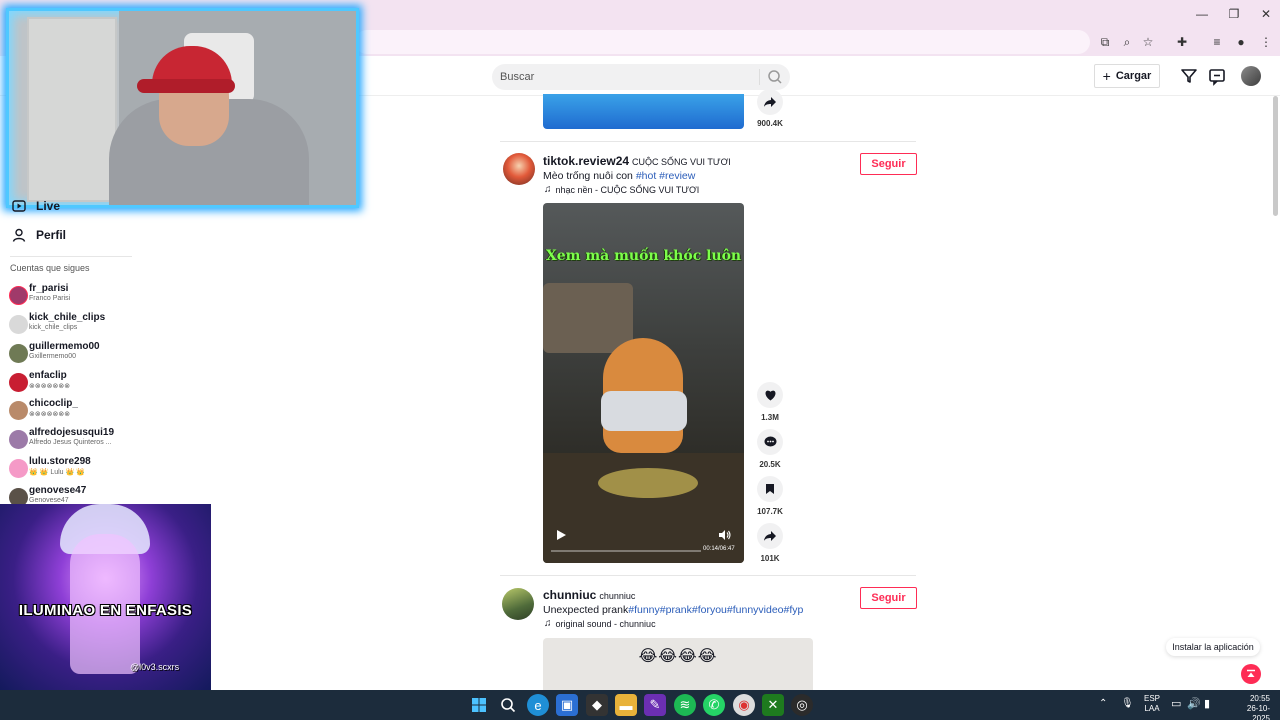  Describe the element at coordinates (589, 595) in the screenshot. I see `post-author: chunniuc chunniuc` at that location.